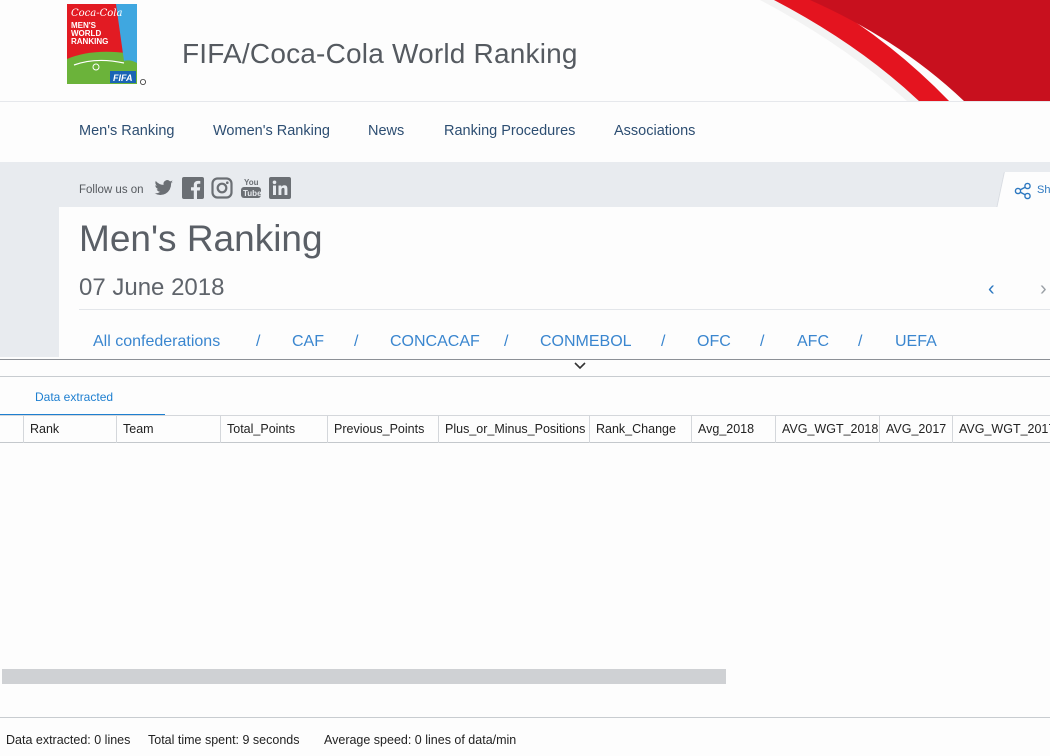 Image resolution: width=1050 pixels, height=756 pixels. I want to click on column-header-plus-minus-positions: Plus_or_Minus_Positions, so click(514, 429).